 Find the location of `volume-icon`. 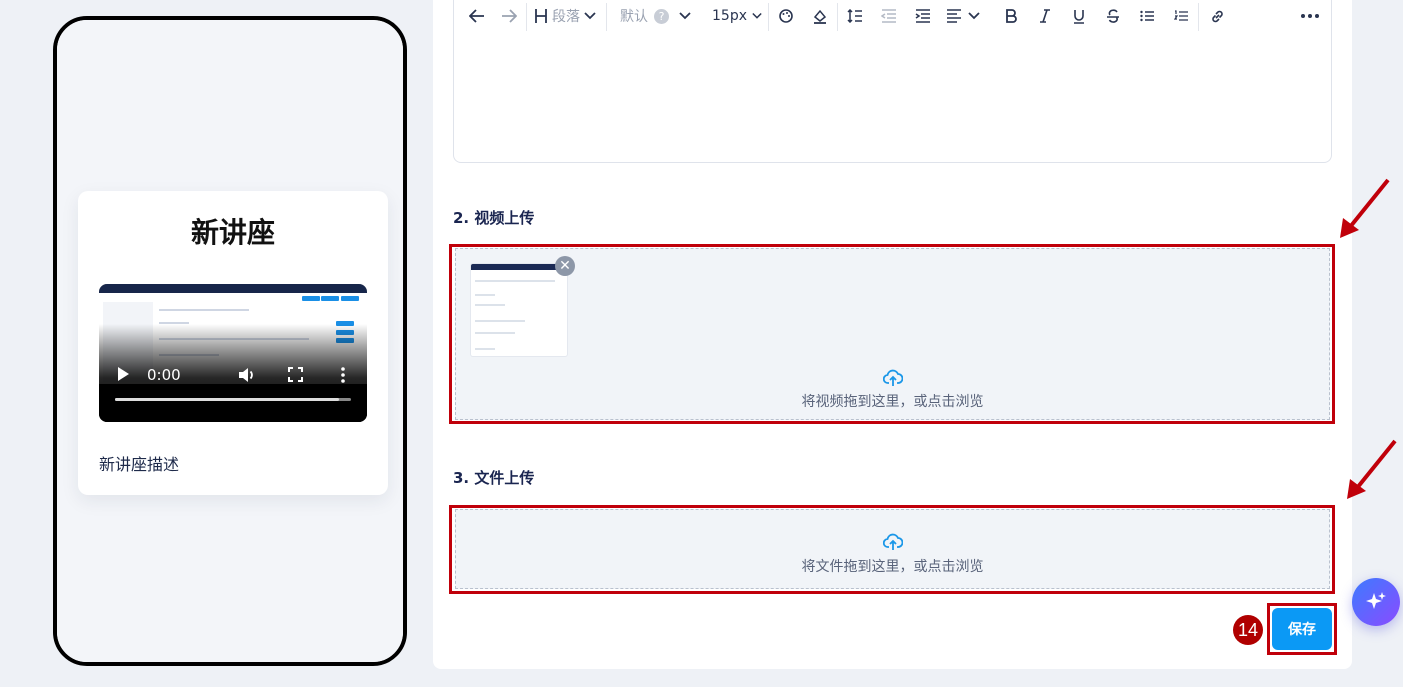

volume-icon is located at coordinates (247, 375).